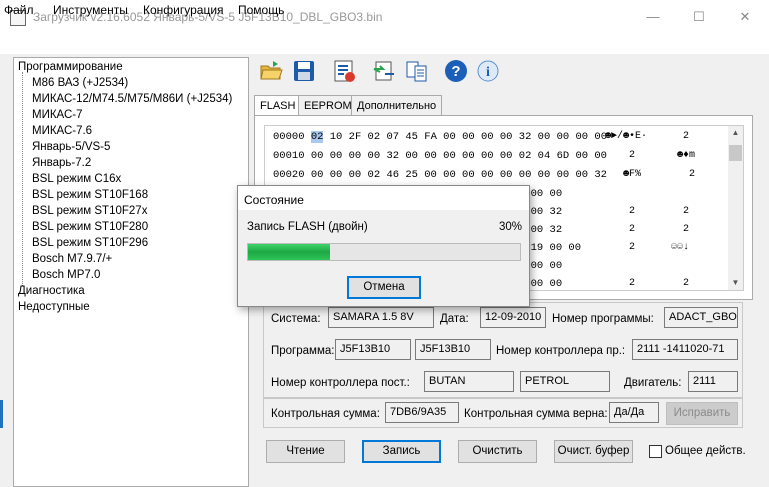  What do you see at coordinates (340, 383) in the screenshot?
I see `controller-post-label: Номер контроллера пост.:` at bounding box center [340, 383].